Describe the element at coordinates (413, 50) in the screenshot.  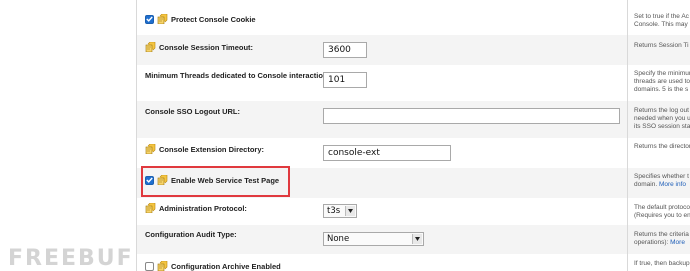
I see `setting-row-console-session-timeout: Console Session Timeout: 3600` at that location.